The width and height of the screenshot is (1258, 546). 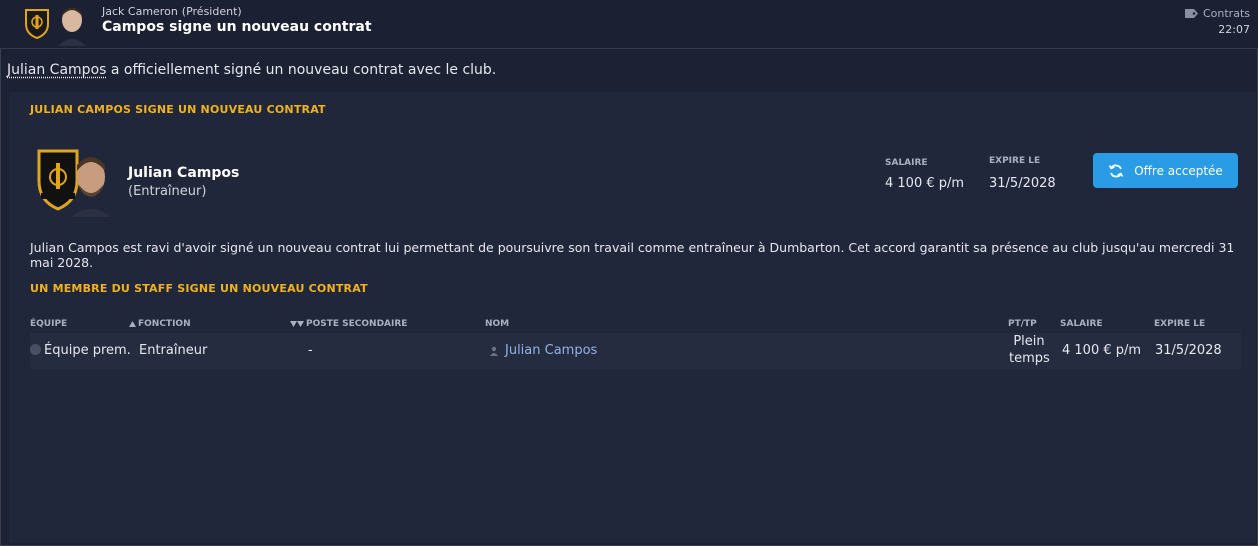 What do you see at coordinates (1179, 324) in the screenshot?
I see `col-expiry: EXPIRE LE` at bounding box center [1179, 324].